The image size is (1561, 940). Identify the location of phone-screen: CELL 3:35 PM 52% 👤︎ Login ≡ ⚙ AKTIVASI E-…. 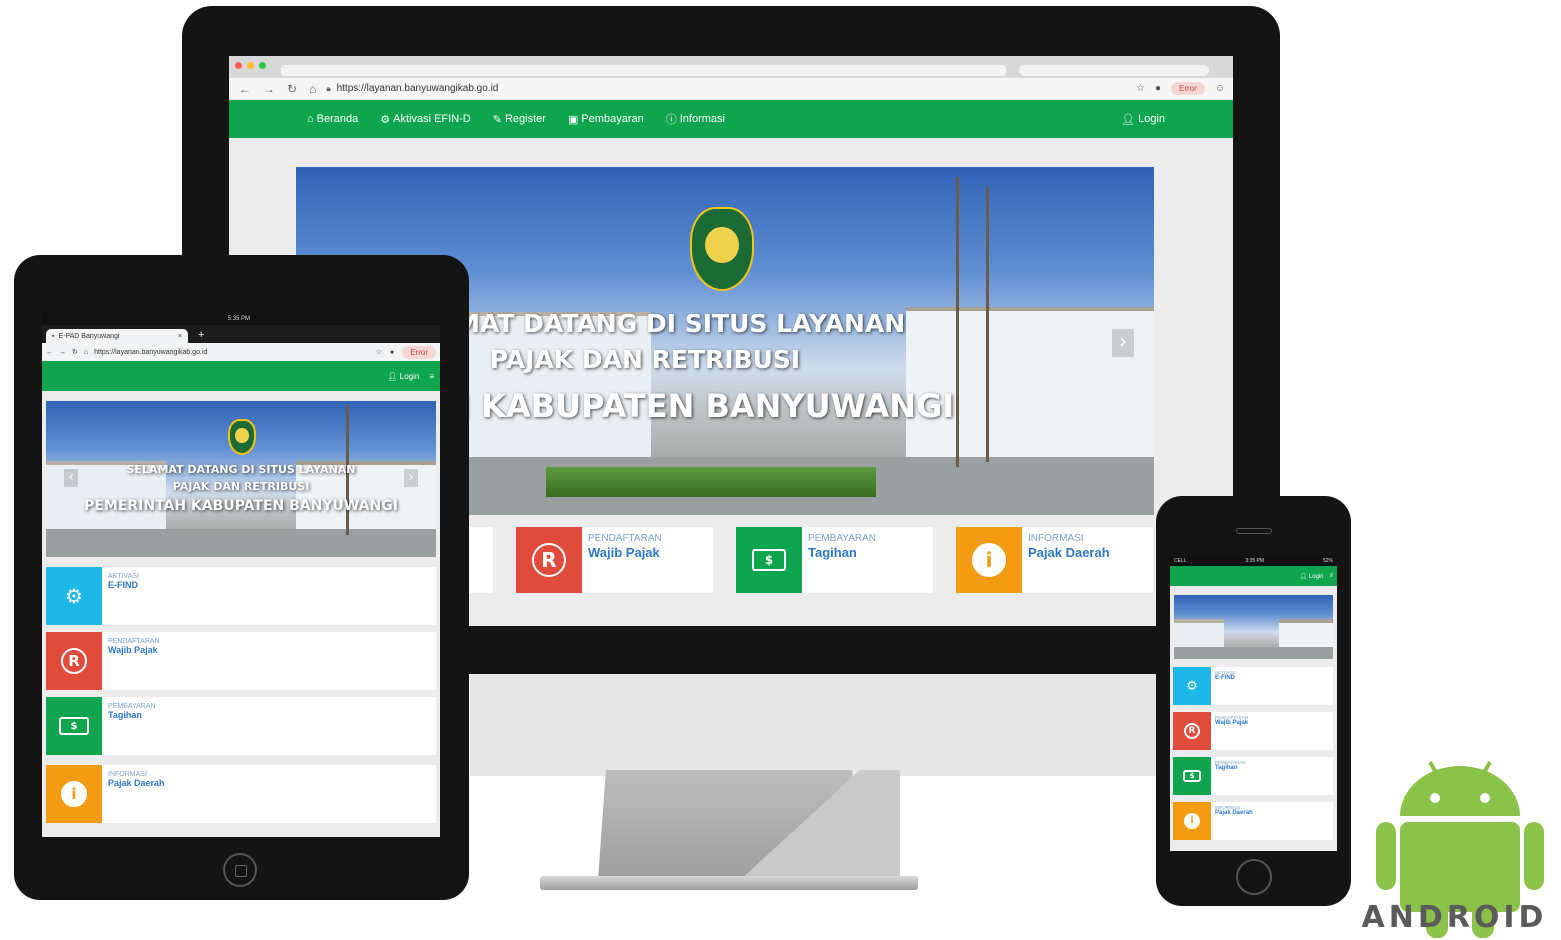
(1253, 703).